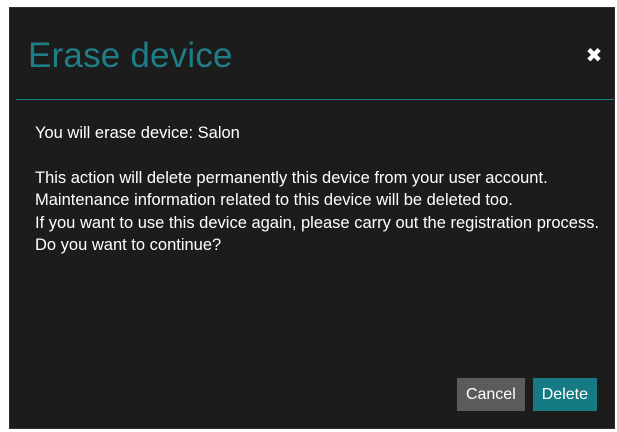 This screenshot has height=432, width=617. I want to click on dialog-title: Erase device, so click(130, 55).